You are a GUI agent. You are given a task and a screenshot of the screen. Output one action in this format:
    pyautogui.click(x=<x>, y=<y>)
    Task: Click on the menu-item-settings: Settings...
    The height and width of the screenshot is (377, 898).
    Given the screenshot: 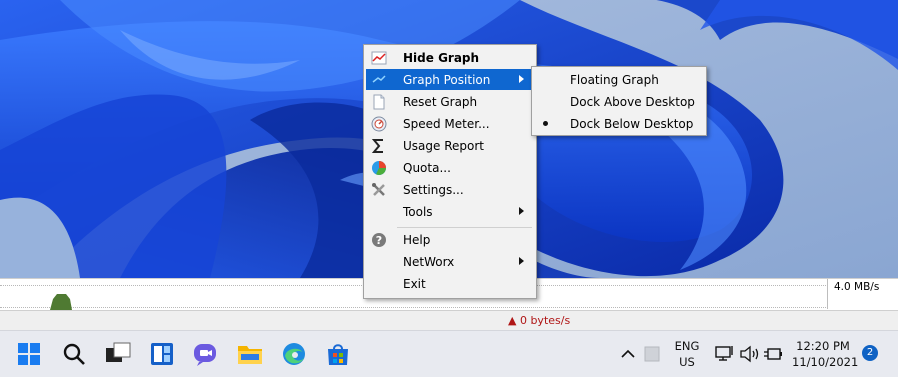 What is the action you would take?
    pyautogui.click(x=449, y=189)
    